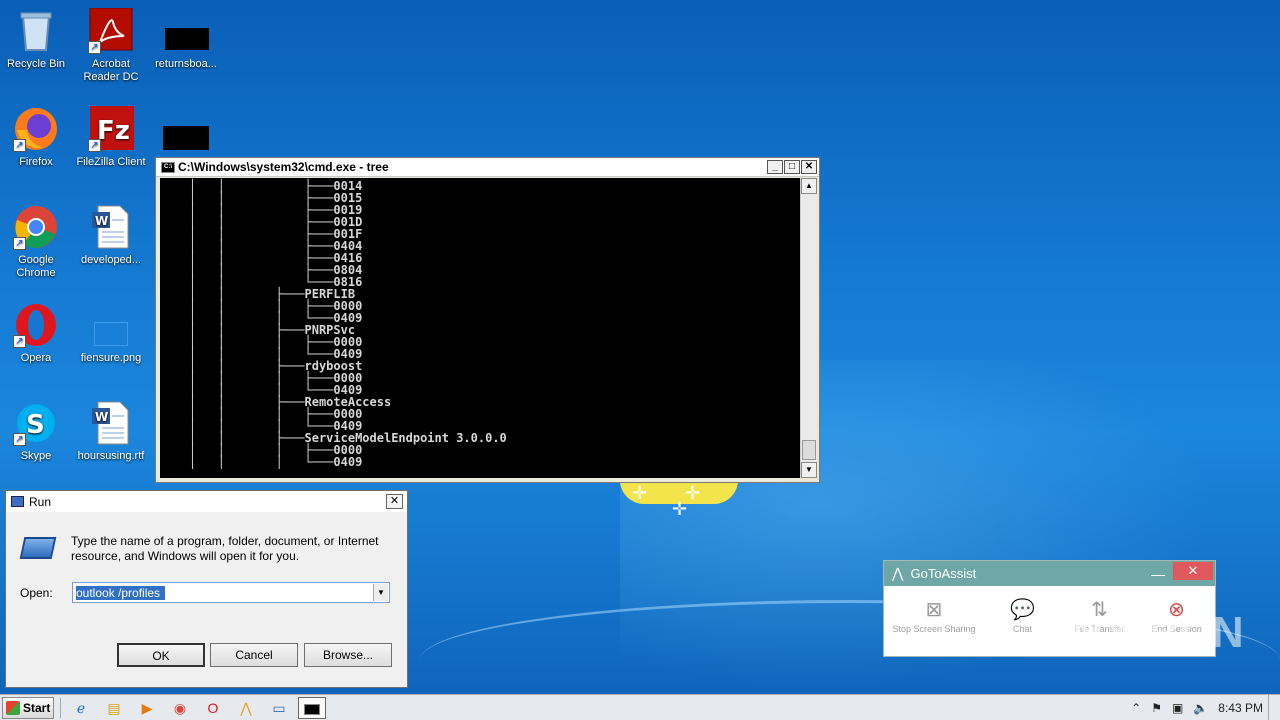 Image resolution: width=1280 pixels, height=720 pixels. Describe the element at coordinates (206, 501) in the screenshot. I see `run-titlebar: Run ✕` at that location.